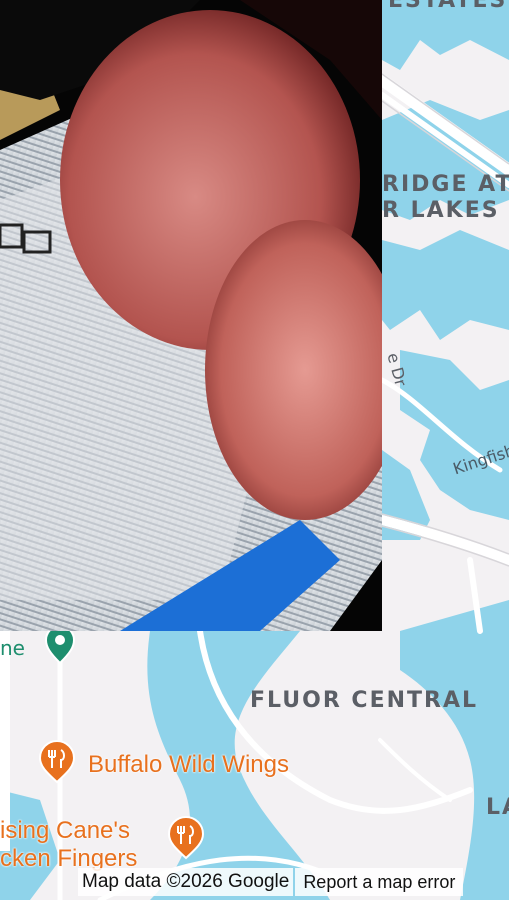  I want to click on poi-label-raising-canes-line1: ising Cane's, so click(65, 831).